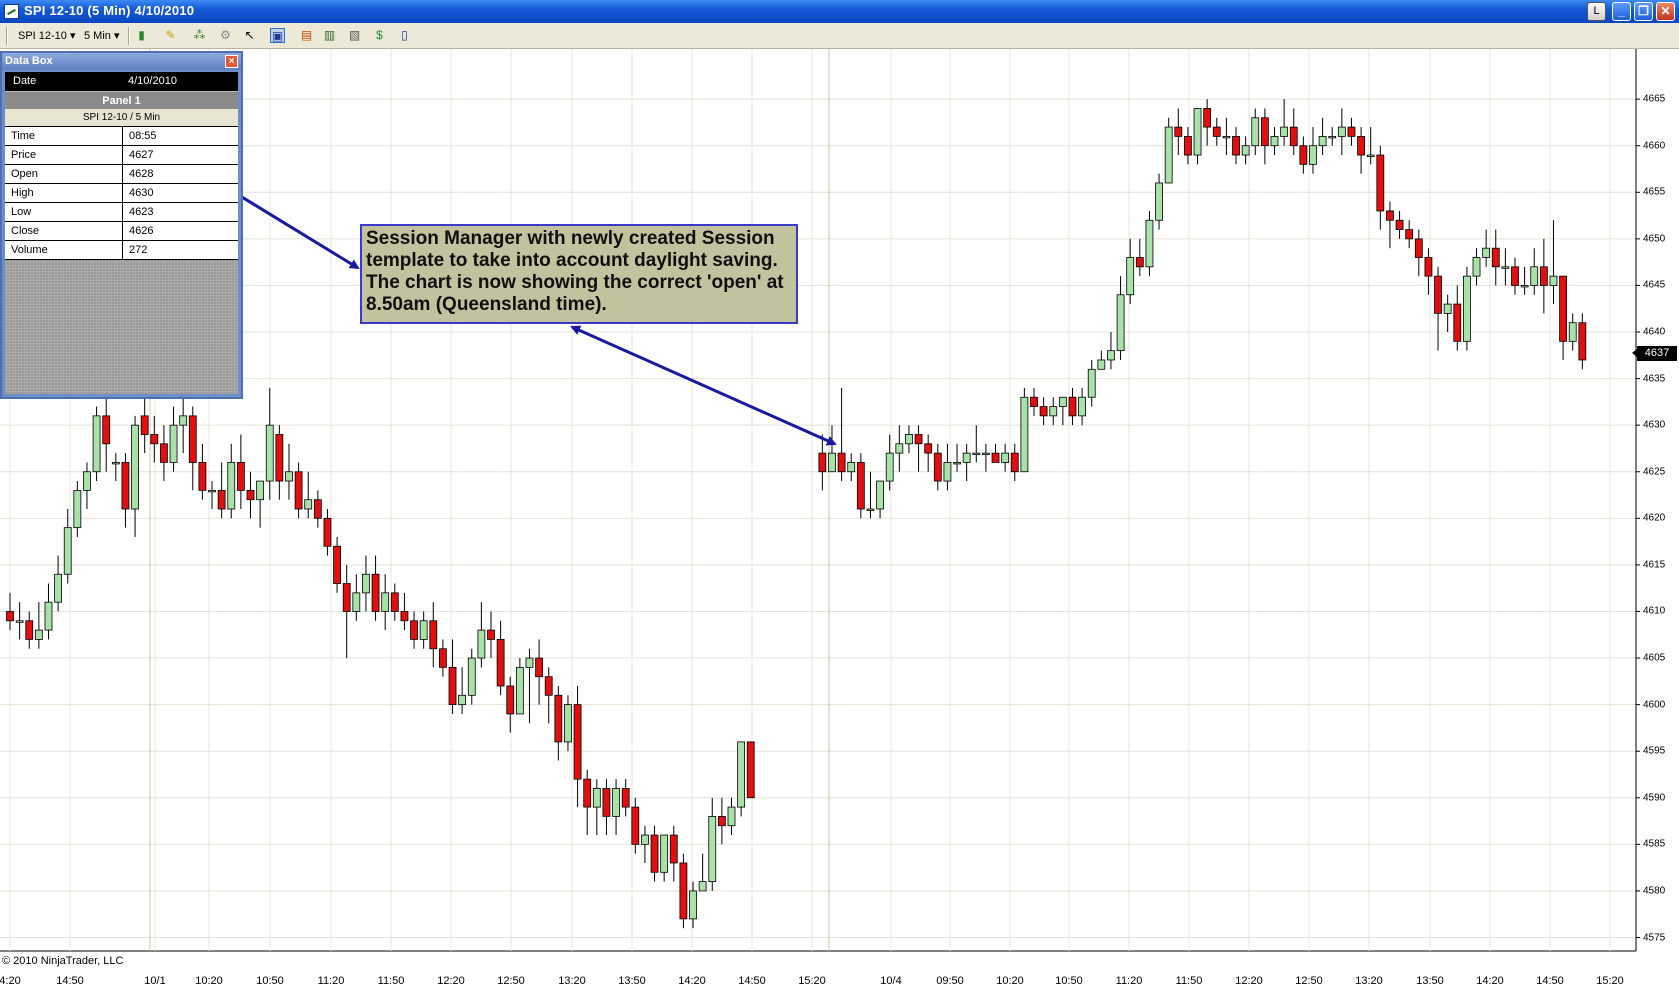 This screenshot has width=1679, height=997. Describe the element at coordinates (199, 35) in the screenshot. I see `indicator-icon: ⁂` at that location.